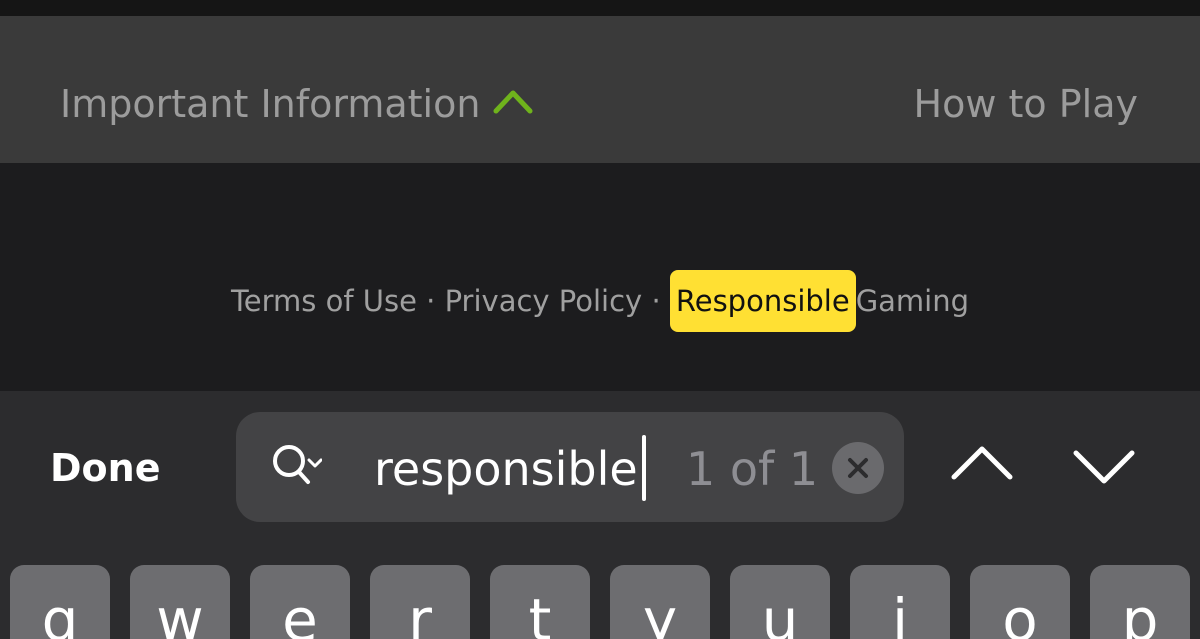 Image resolution: width=1200 pixels, height=639 pixels. Describe the element at coordinates (1020, 602) in the screenshot. I see `key-o: o` at that location.